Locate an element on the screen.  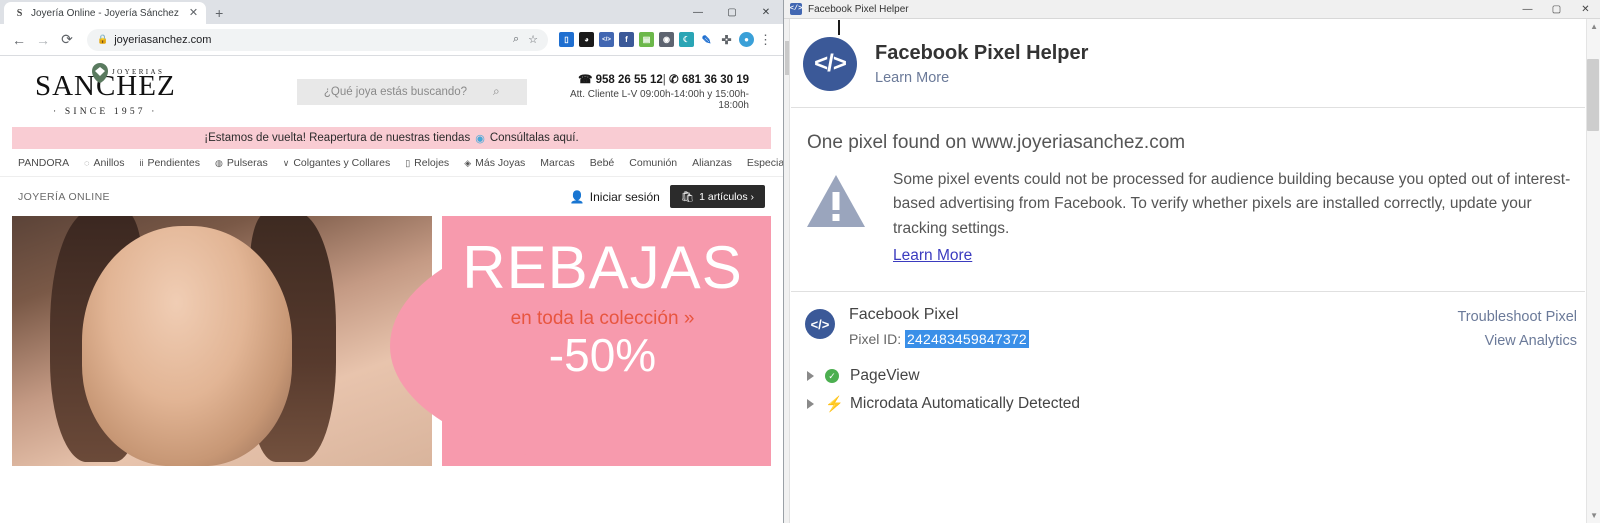
login-button: 👤 Iniciar sesión is located at coordinates (615, 197).